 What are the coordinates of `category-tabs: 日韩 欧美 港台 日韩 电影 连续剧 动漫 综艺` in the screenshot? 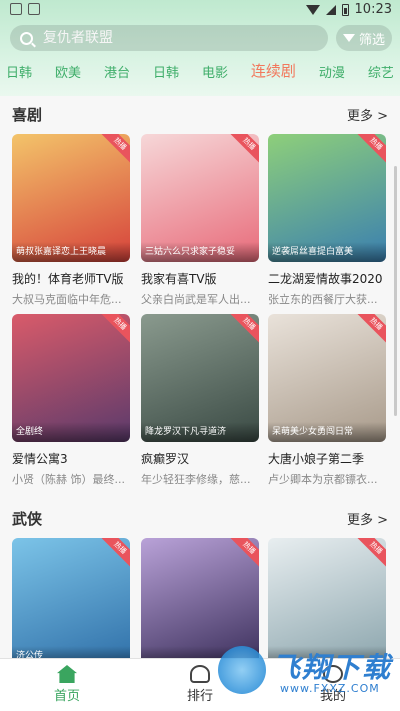 It's located at (200, 73).